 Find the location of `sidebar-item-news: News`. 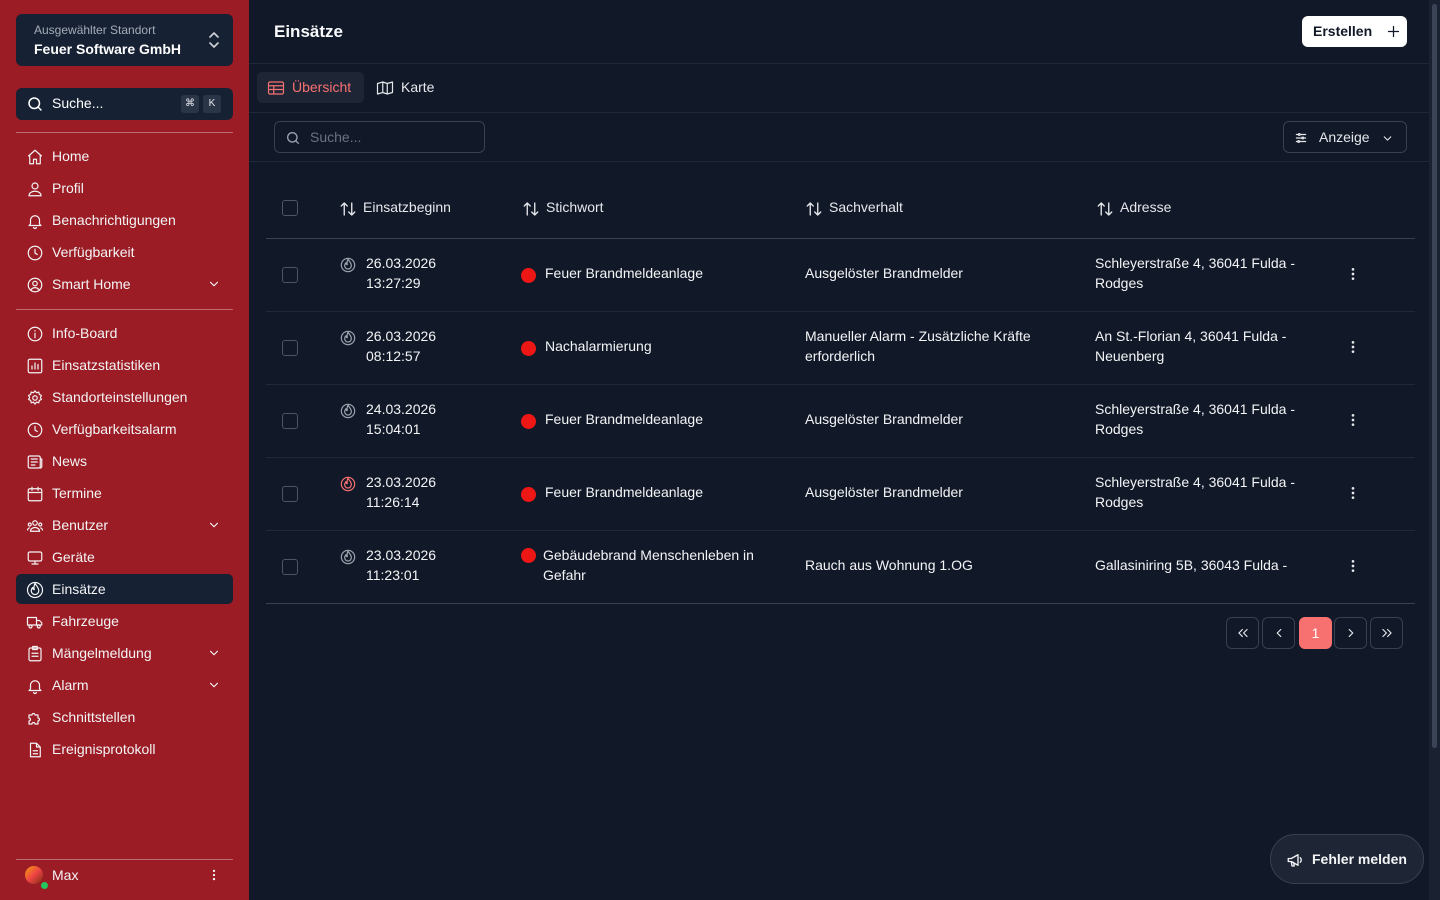

sidebar-item-news: News is located at coordinates (124, 461).